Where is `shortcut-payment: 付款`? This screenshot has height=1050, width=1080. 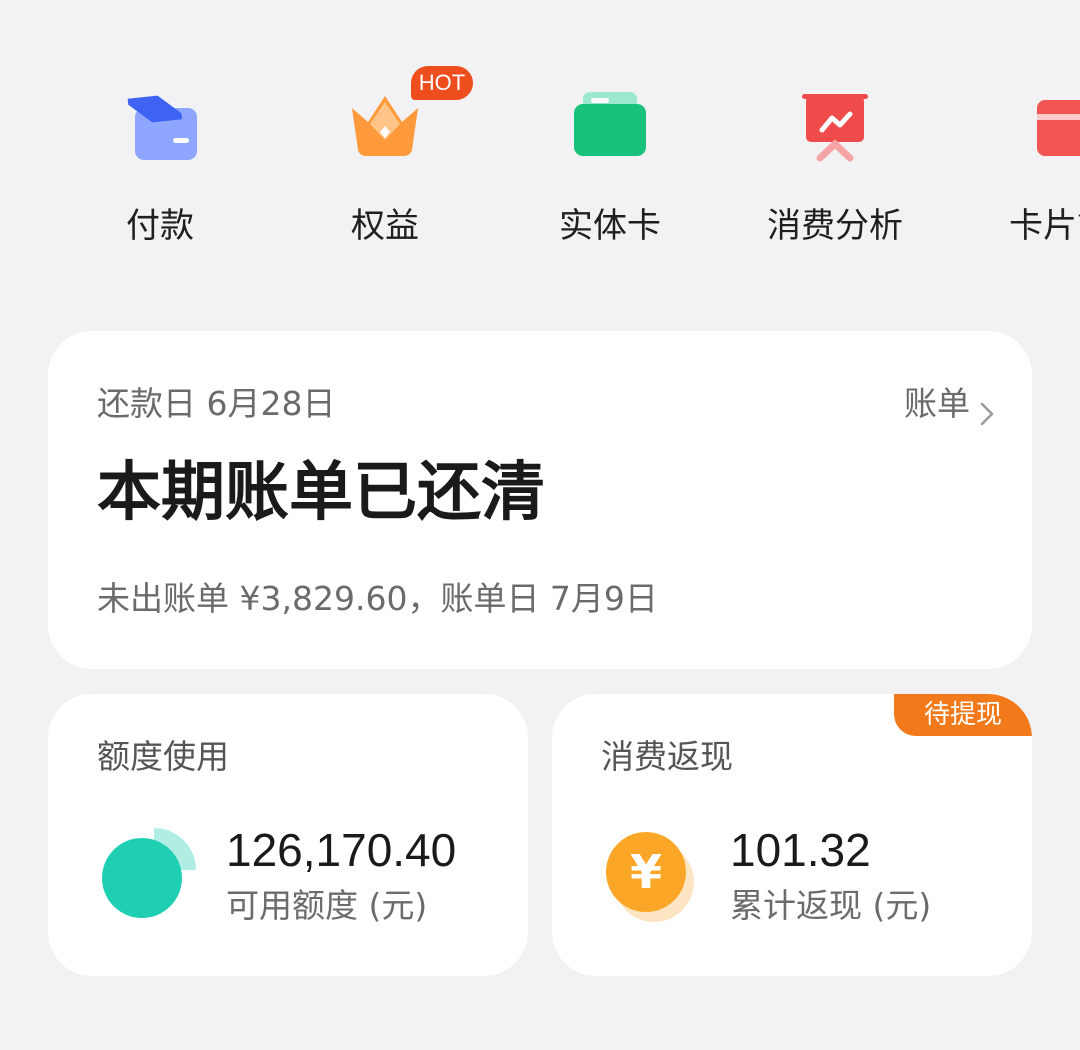 shortcut-payment: 付款 is located at coordinates (160, 170).